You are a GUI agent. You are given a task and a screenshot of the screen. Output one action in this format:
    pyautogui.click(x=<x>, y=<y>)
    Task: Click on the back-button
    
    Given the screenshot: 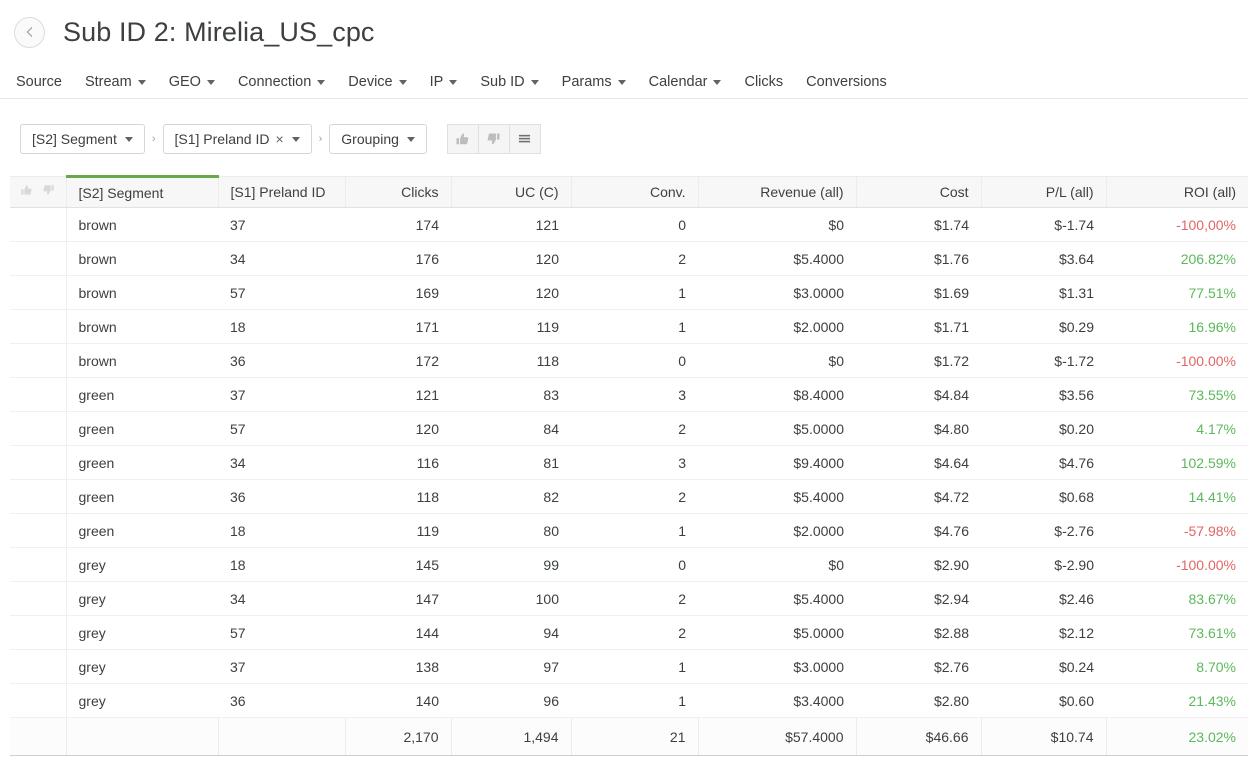 What is the action you would take?
    pyautogui.click(x=29, y=32)
    